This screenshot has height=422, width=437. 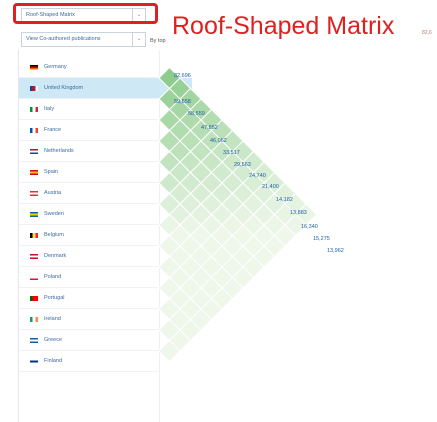 What do you see at coordinates (270, 187) in the screenshot?
I see `diagonal-value-label: 21,400` at bounding box center [270, 187].